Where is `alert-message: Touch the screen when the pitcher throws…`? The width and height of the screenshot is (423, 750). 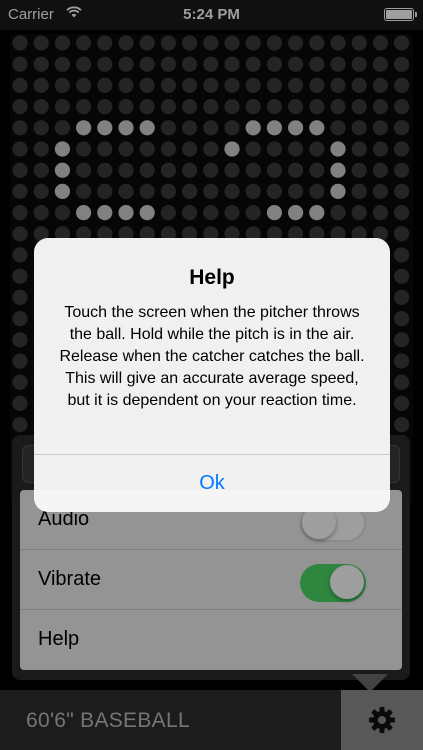
alert-message: Touch the screen when the pitcher throws… is located at coordinates (212, 356).